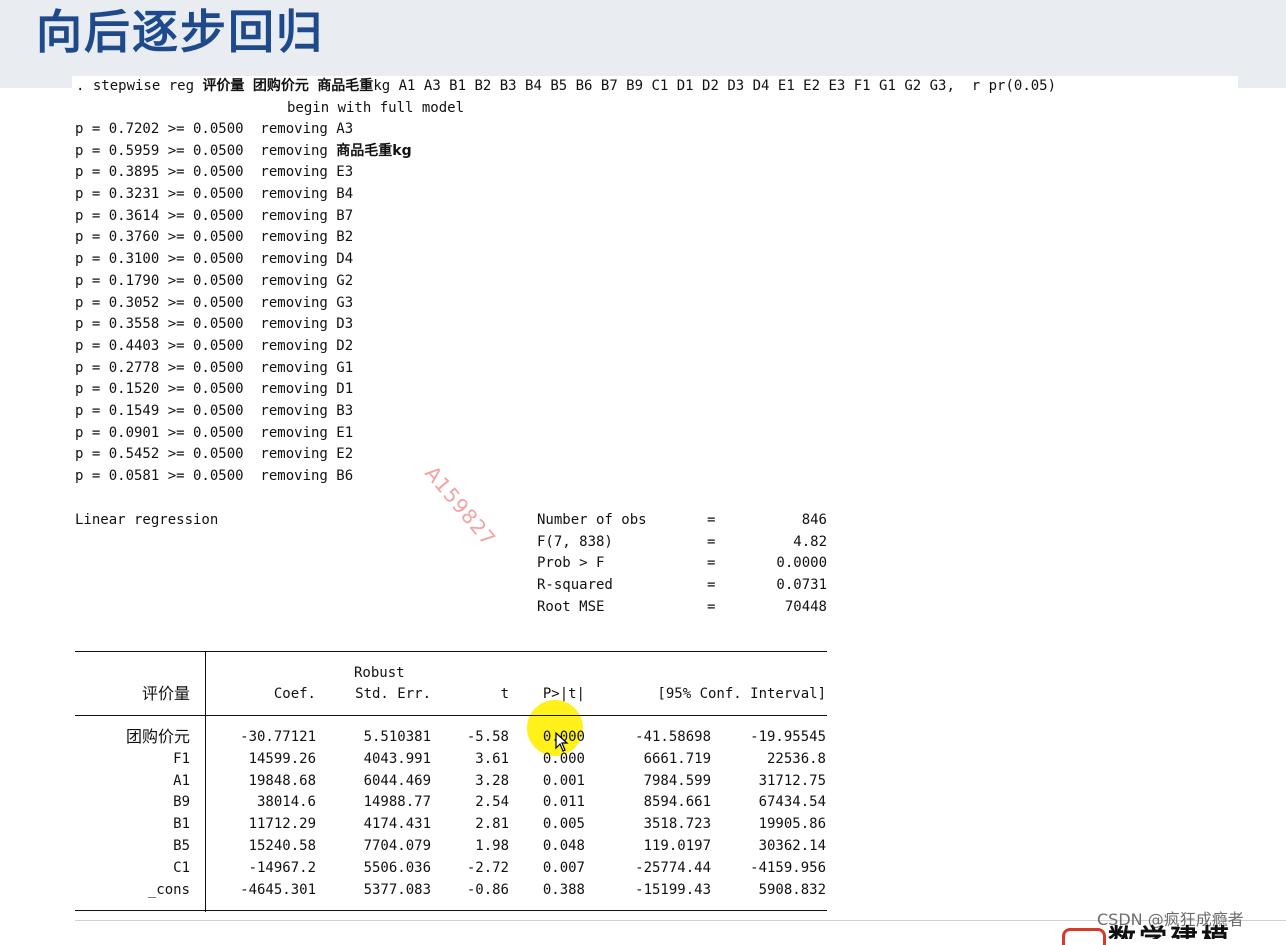 This screenshot has width=1286, height=945. Describe the element at coordinates (402, 150) in the screenshot. I see `step-removed-var-suffix: kg` at that location.